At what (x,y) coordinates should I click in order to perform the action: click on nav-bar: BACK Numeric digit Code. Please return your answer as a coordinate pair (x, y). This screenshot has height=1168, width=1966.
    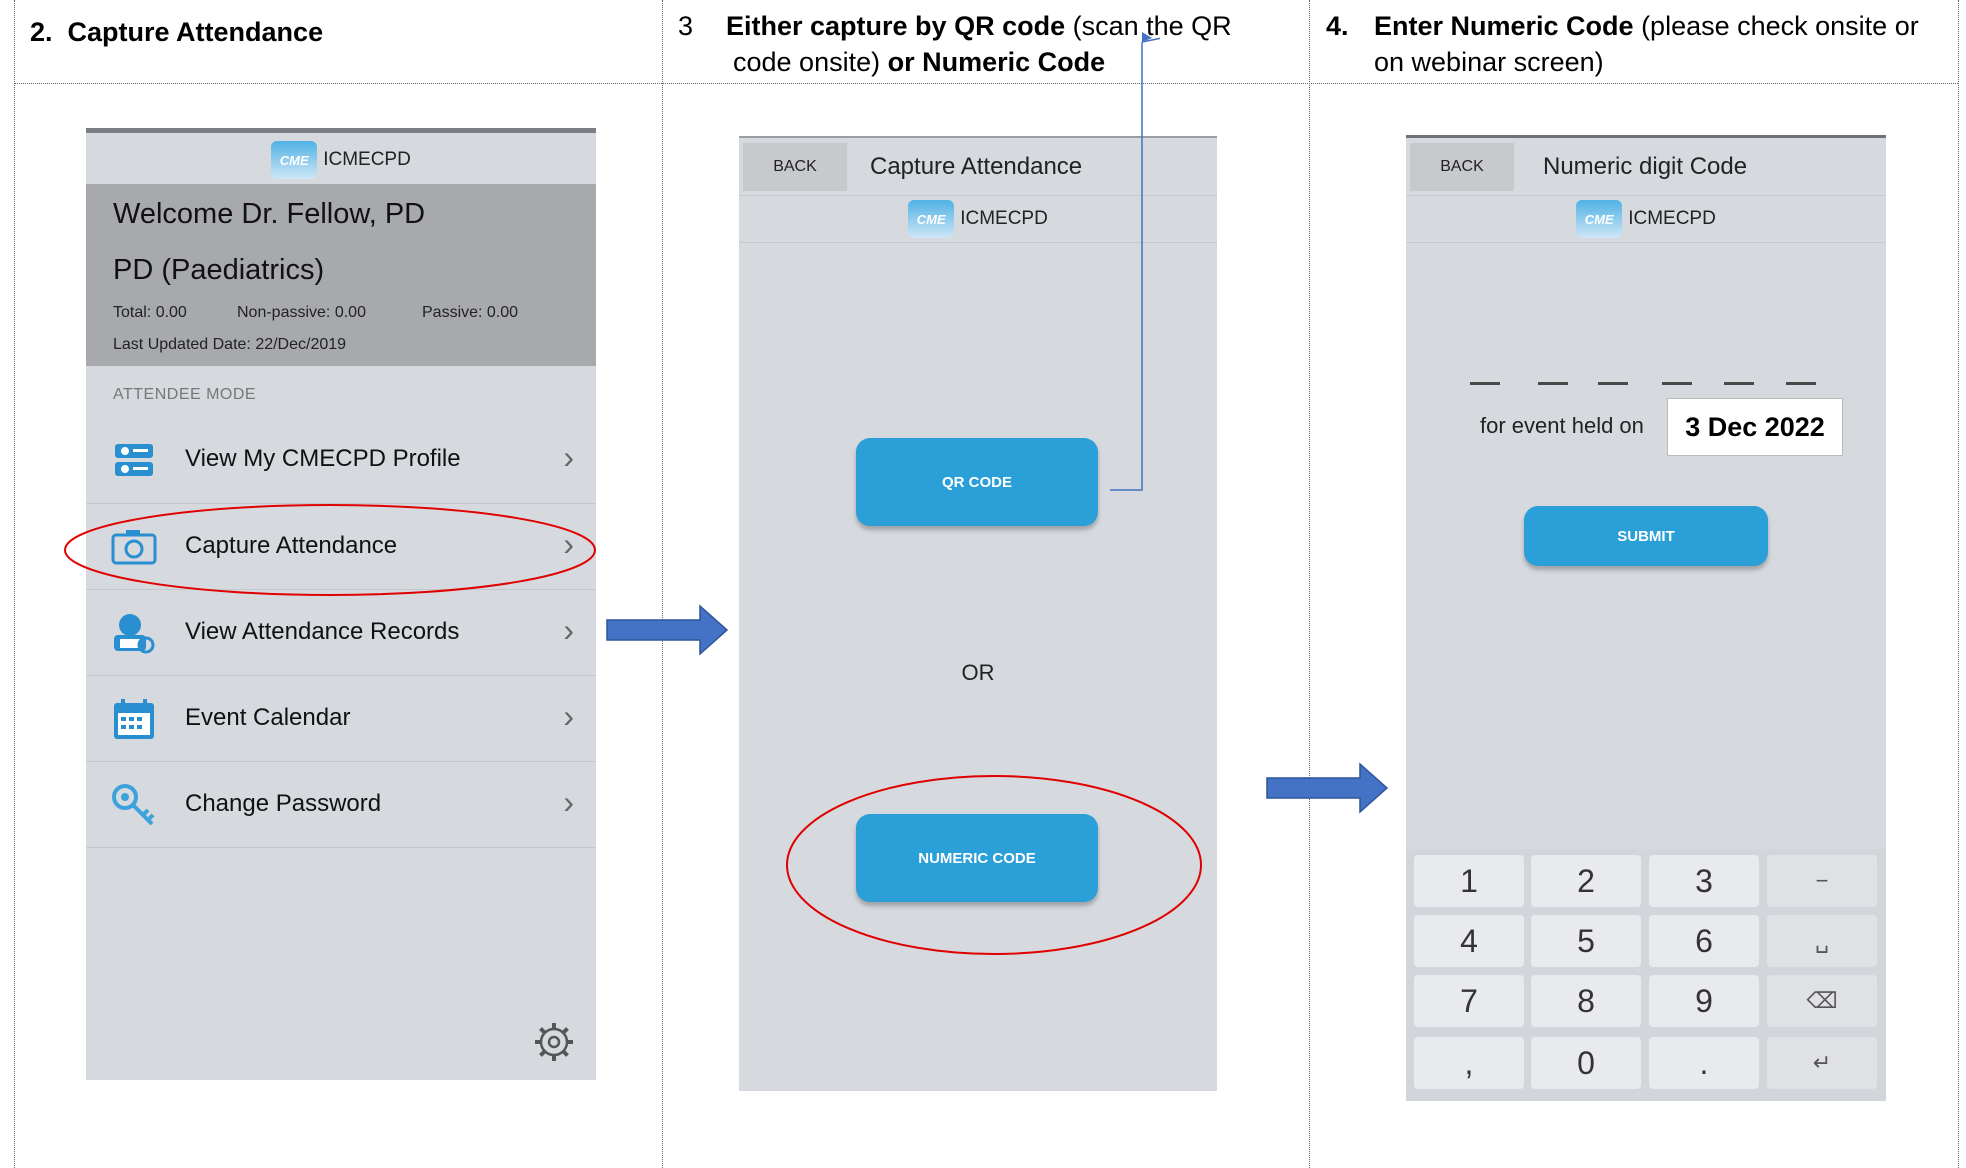
    Looking at the image, I should click on (1646, 167).